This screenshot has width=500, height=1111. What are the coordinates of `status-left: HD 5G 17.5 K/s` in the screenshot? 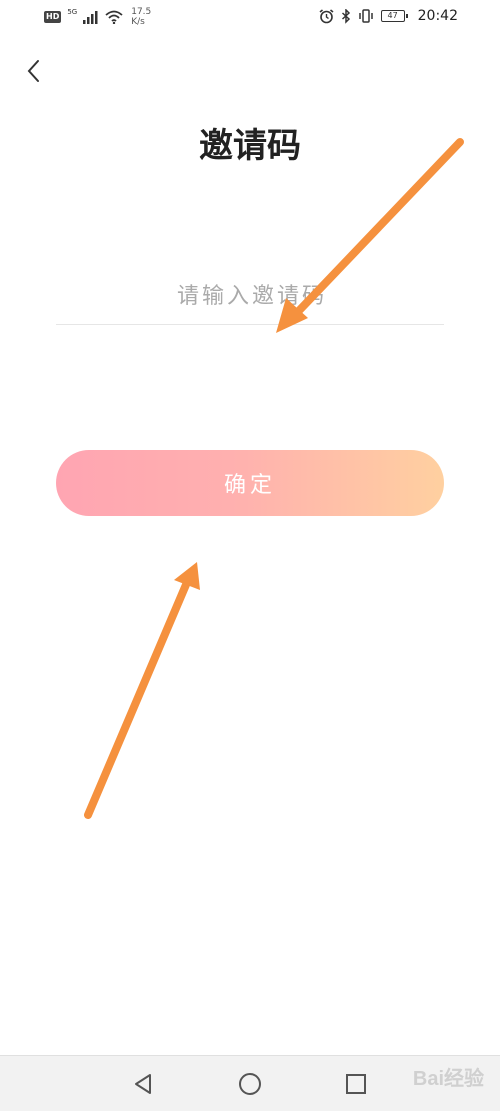 It's located at (97, 17).